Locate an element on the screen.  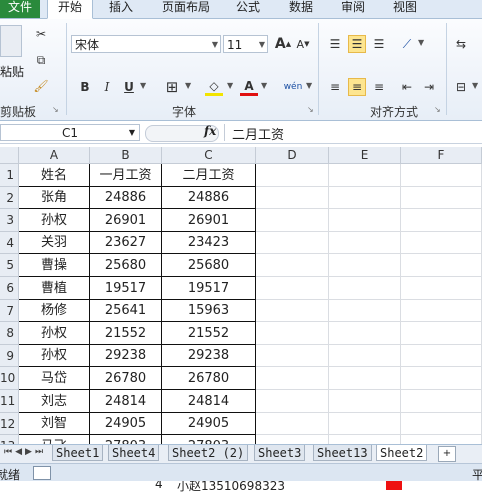
cell-d4 is located at coordinates (292, 243).